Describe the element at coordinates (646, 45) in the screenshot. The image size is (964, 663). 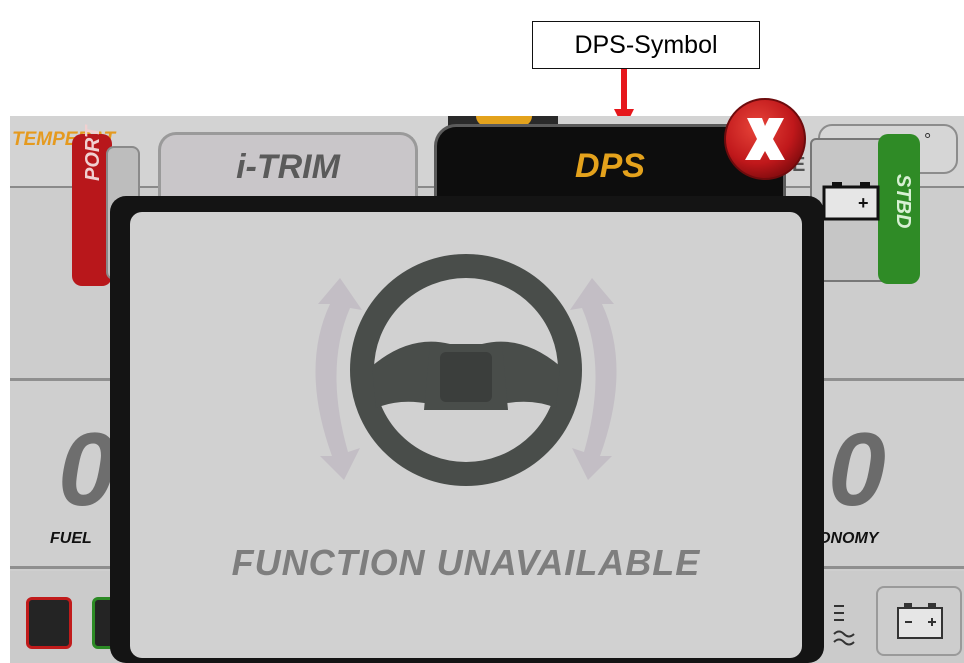
I see `annotation-callout: DPS-Symbol` at that location.